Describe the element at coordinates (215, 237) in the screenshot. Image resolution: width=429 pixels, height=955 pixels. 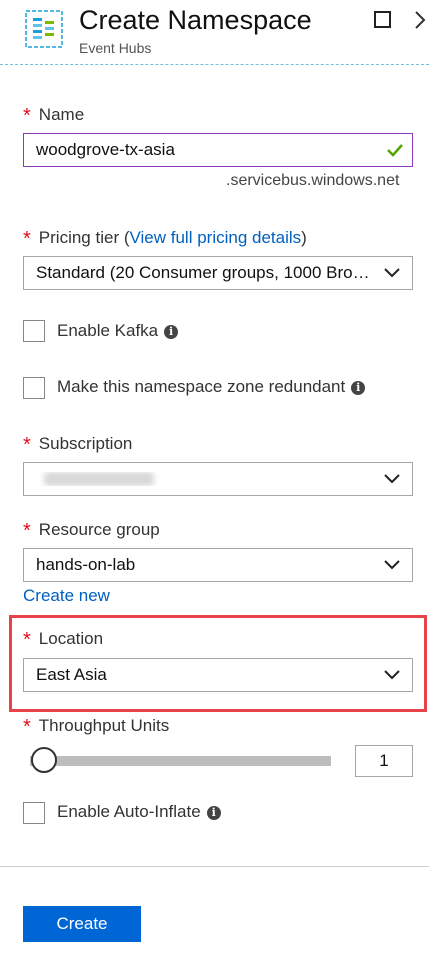
I see `pricing-details-link: View full pricing details` at that location.